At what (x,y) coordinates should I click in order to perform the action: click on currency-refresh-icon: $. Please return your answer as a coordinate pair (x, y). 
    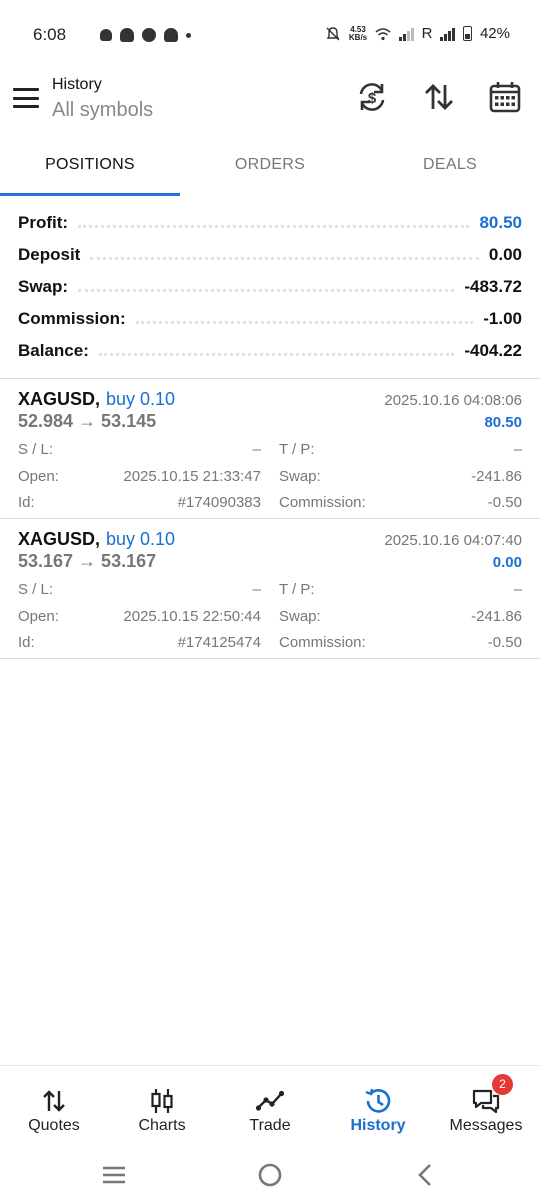
    Looking at the image, I should click on (372, 97).